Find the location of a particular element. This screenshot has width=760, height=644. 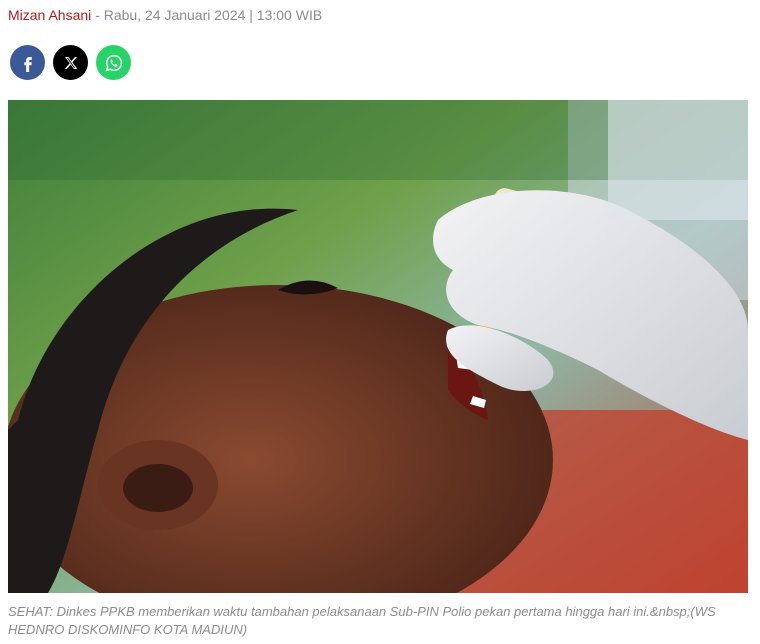

facebook-icon is located at coordinates (28, 63).